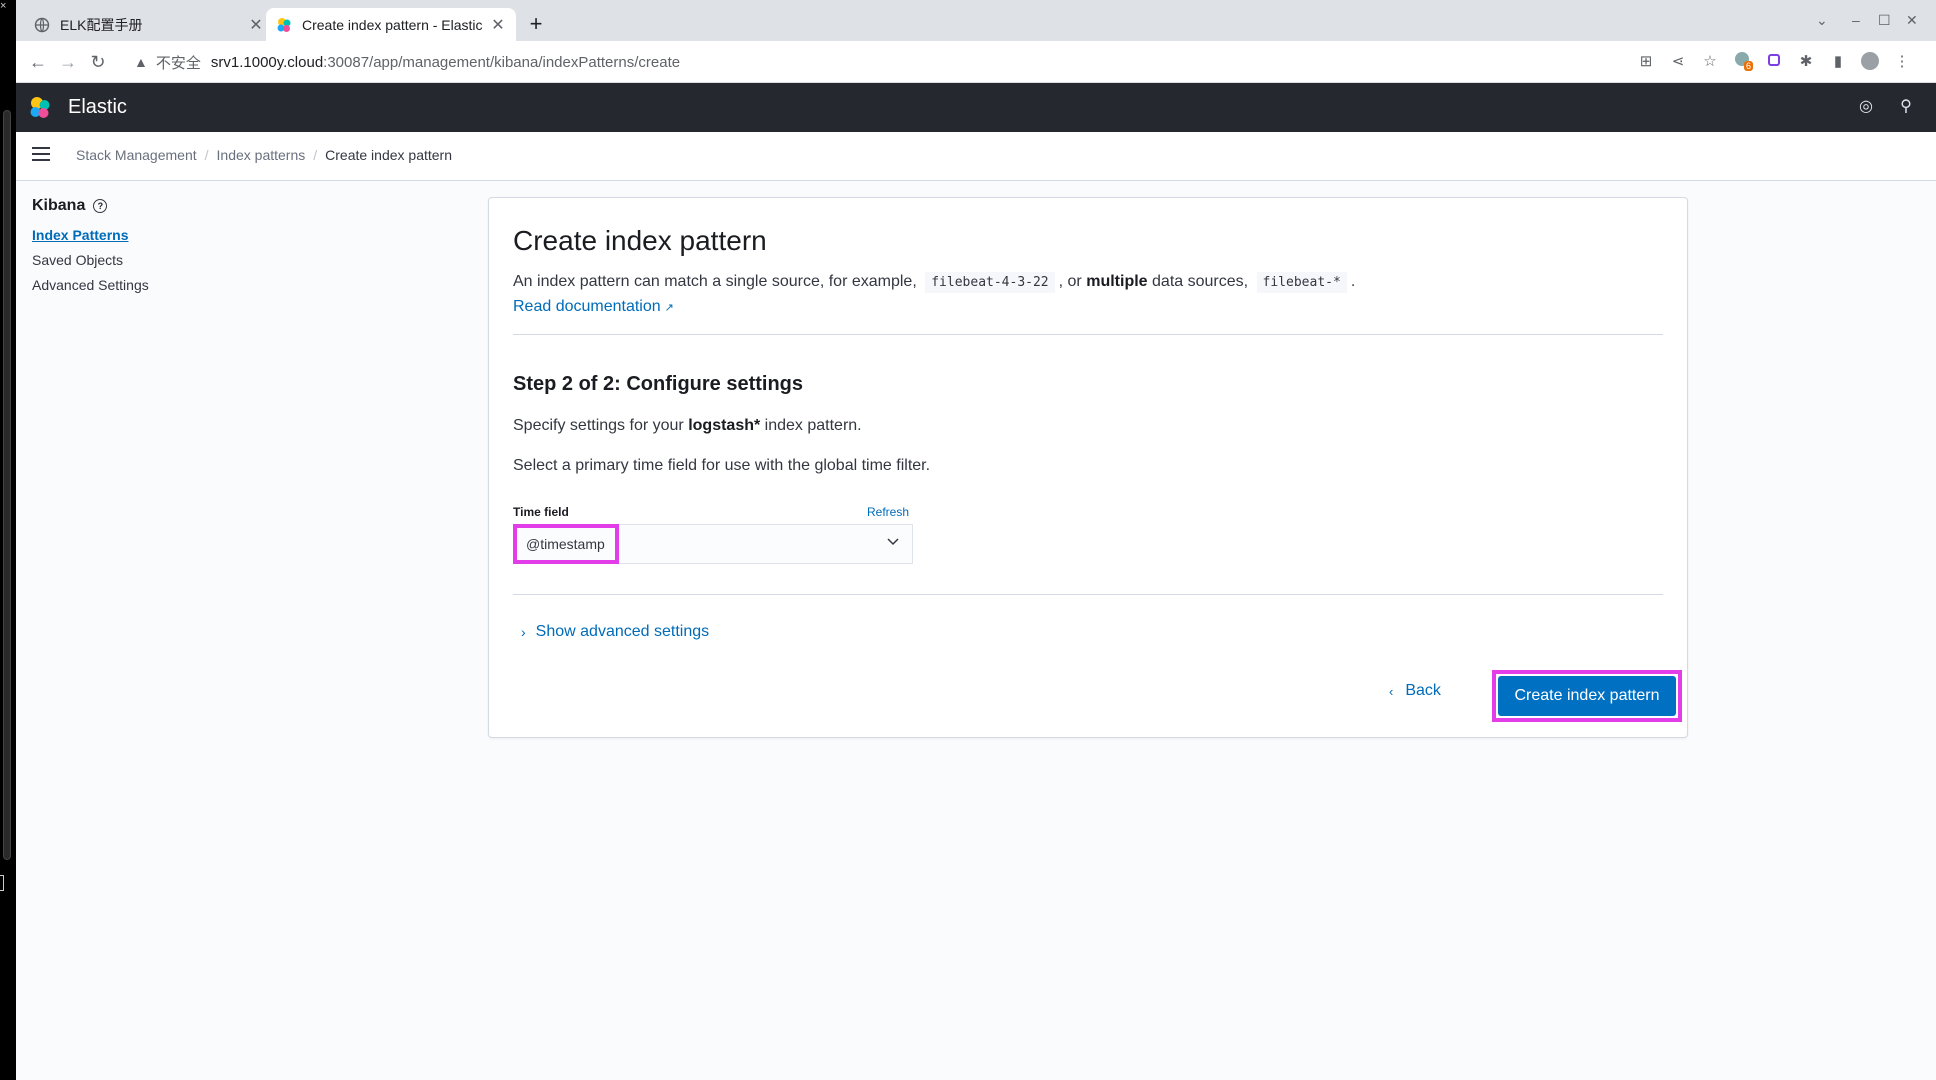  I want to click on tab-elk-manual: ELK配置手册 ✕, so click(149, 24).